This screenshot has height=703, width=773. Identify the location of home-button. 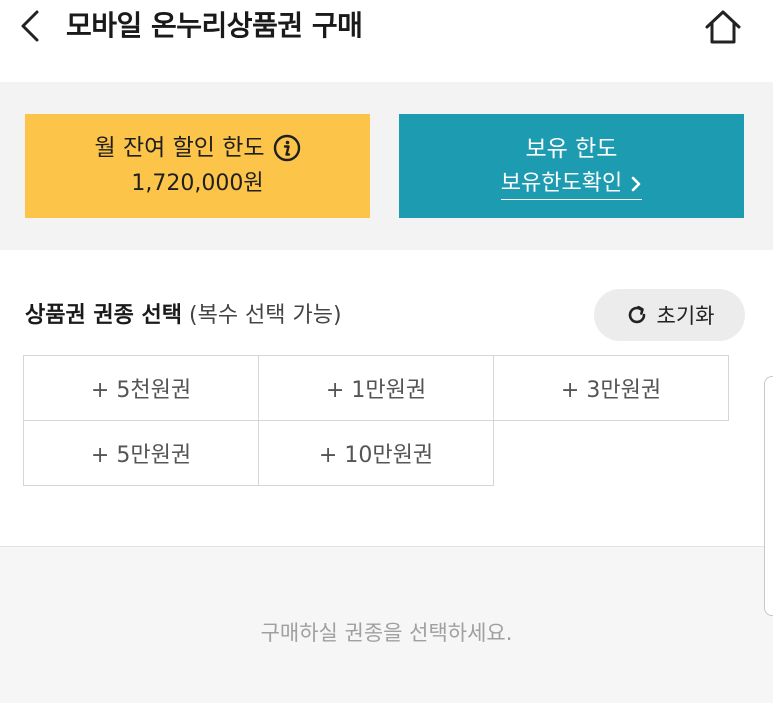
(723, 29).